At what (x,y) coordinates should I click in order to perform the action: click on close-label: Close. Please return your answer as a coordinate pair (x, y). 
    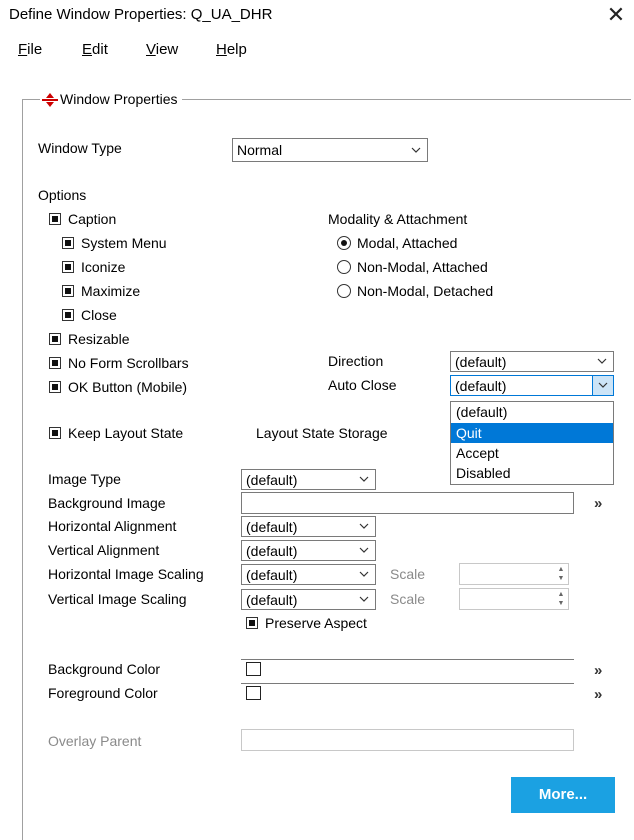
    Looking at the image, I should click on (99, 315).